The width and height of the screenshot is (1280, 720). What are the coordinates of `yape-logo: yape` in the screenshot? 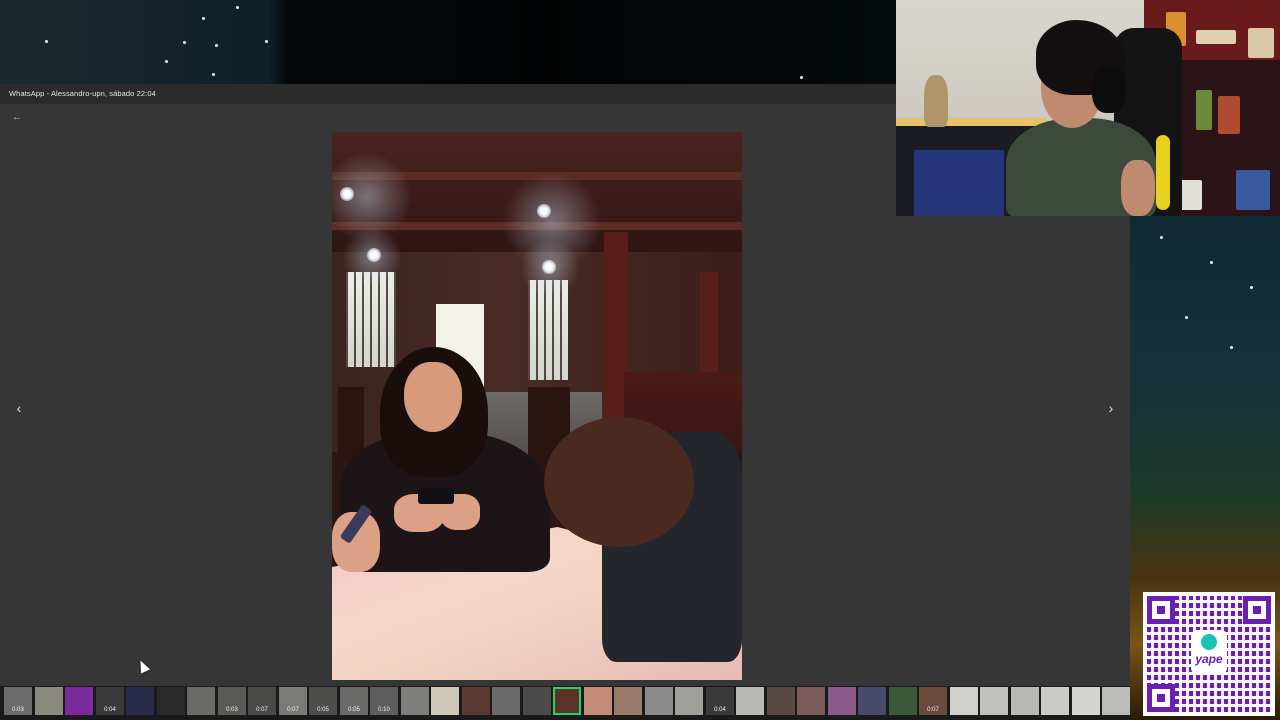 It's located at (1209, 652).